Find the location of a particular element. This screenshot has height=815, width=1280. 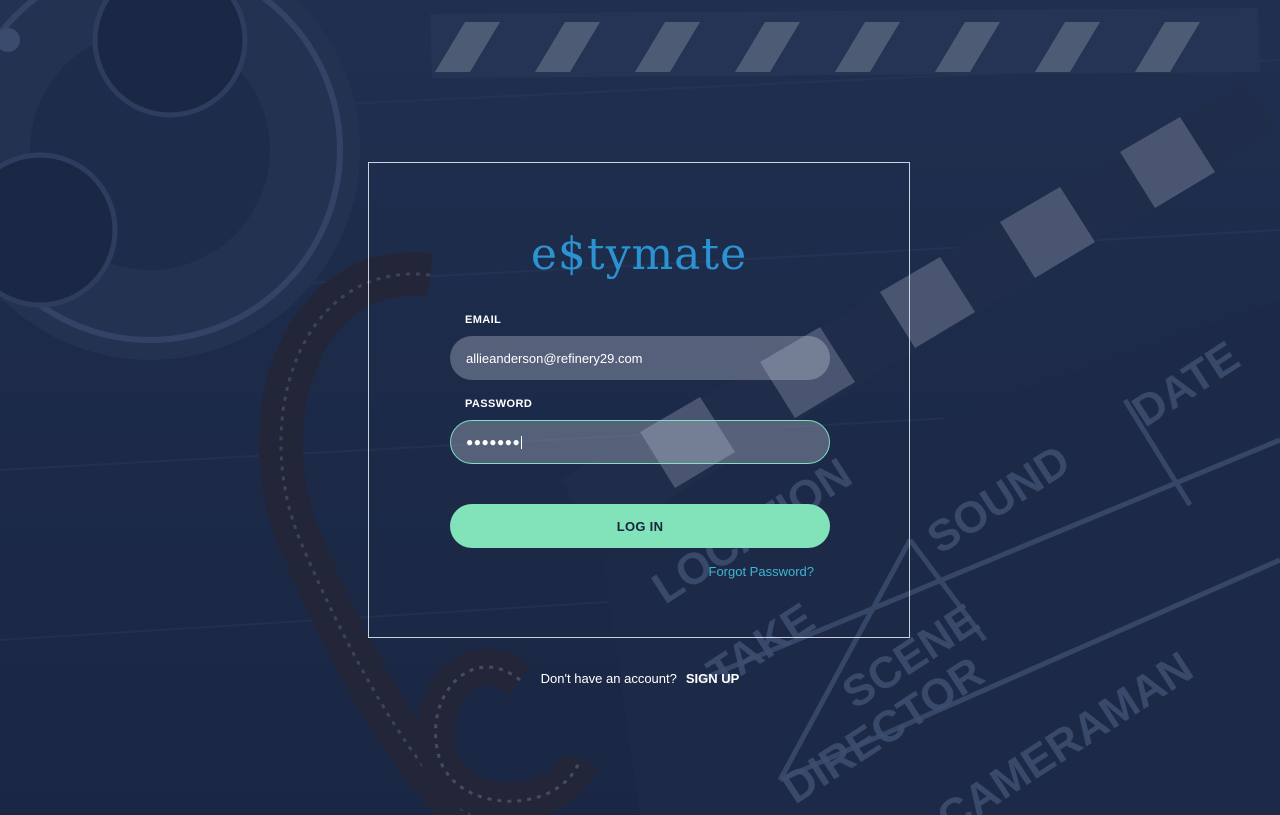

password-value: ●●●●●●● is located at coordinates (493, 442).